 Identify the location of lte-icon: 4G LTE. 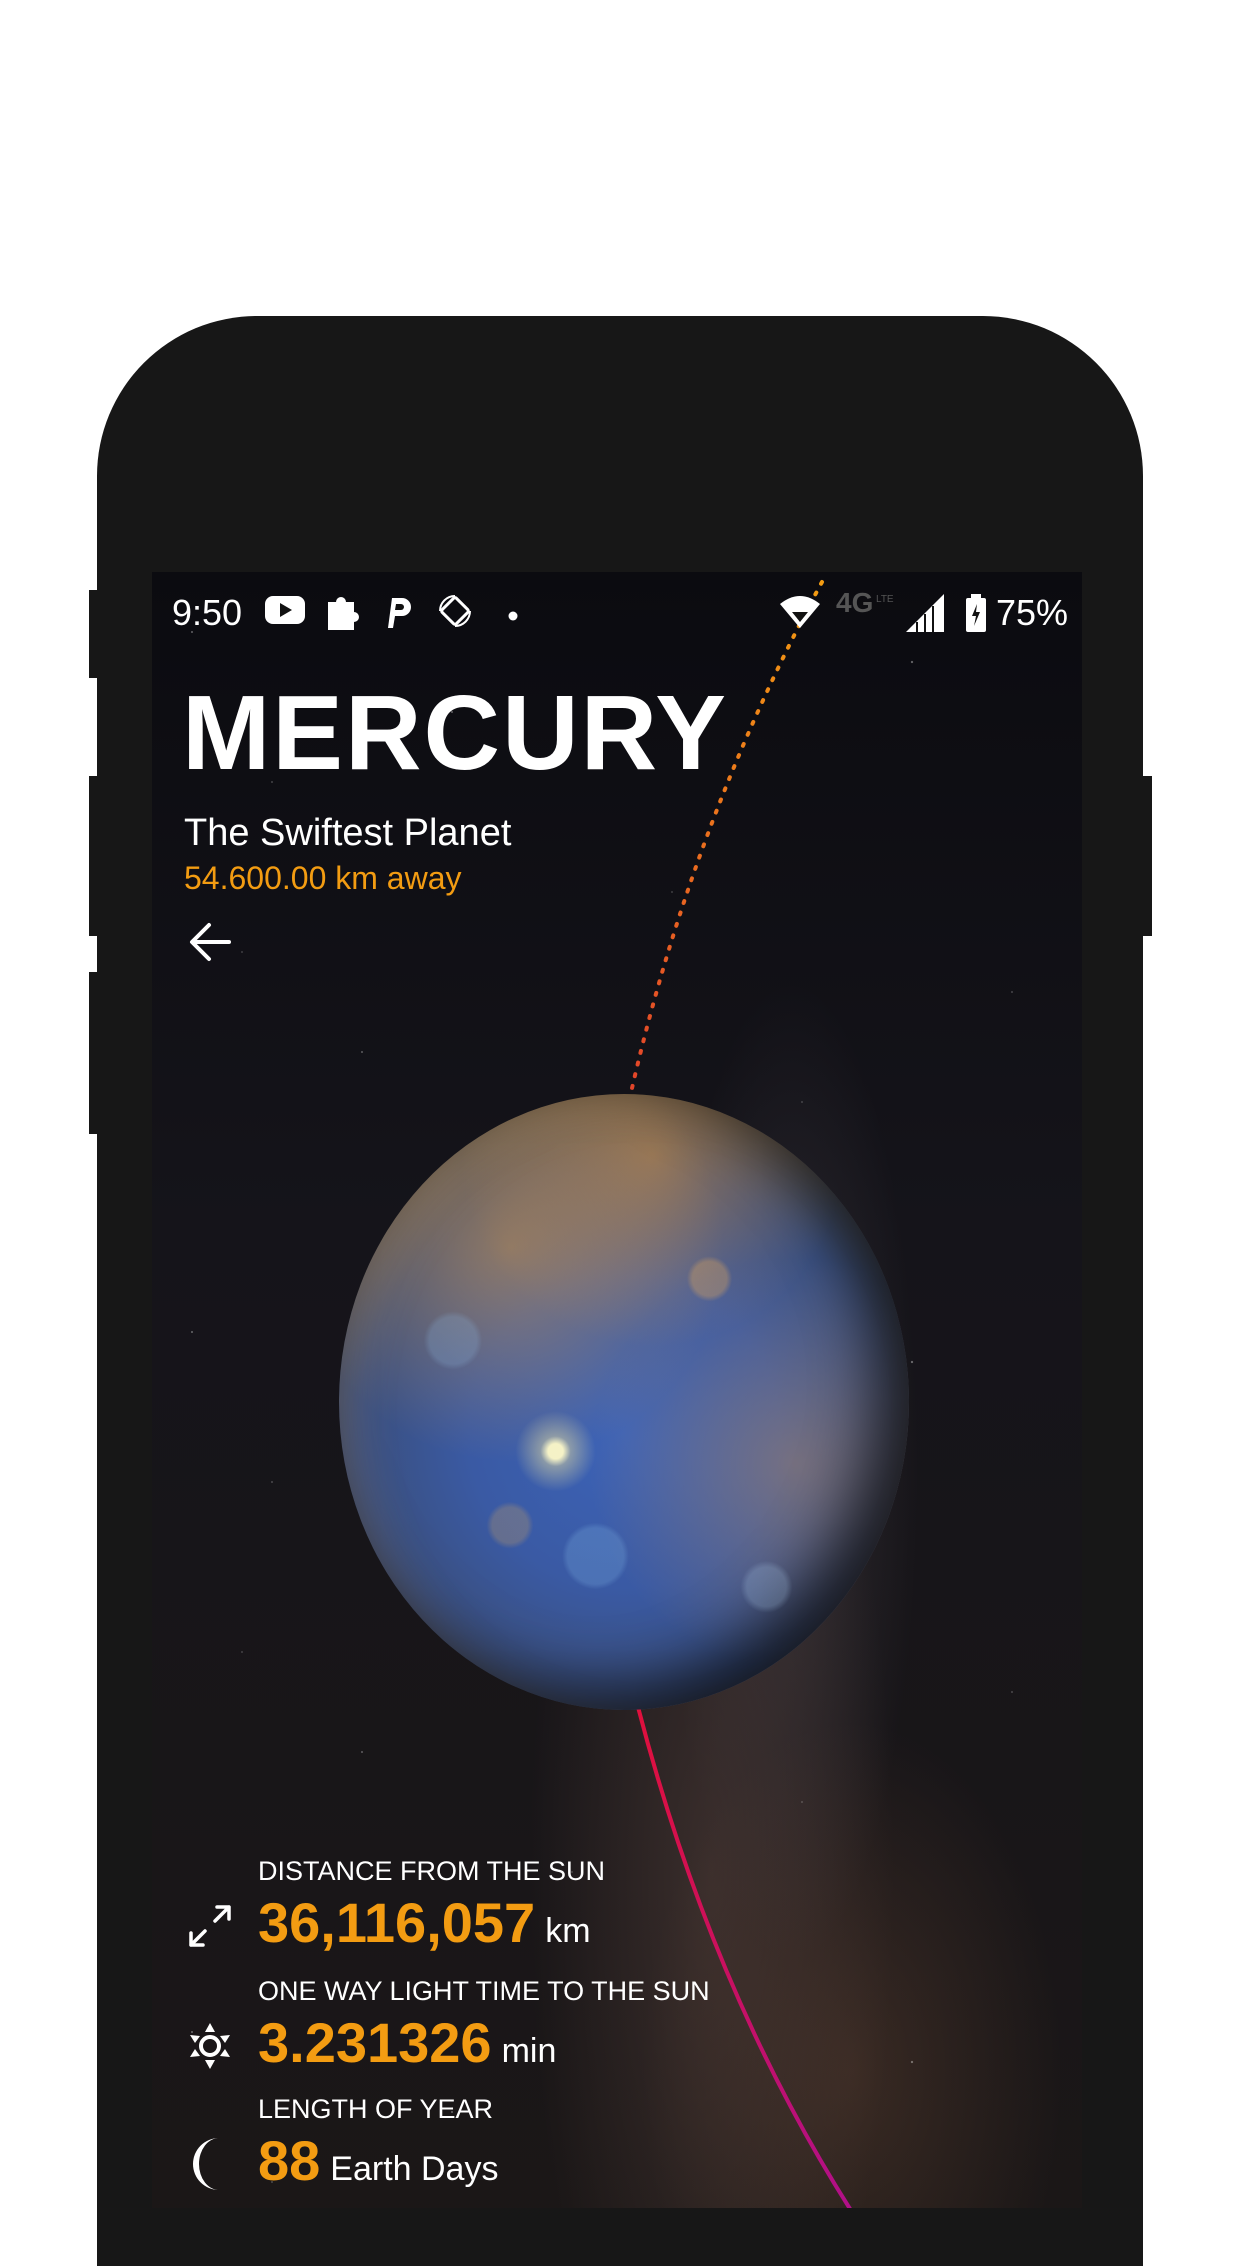
(866, 605).